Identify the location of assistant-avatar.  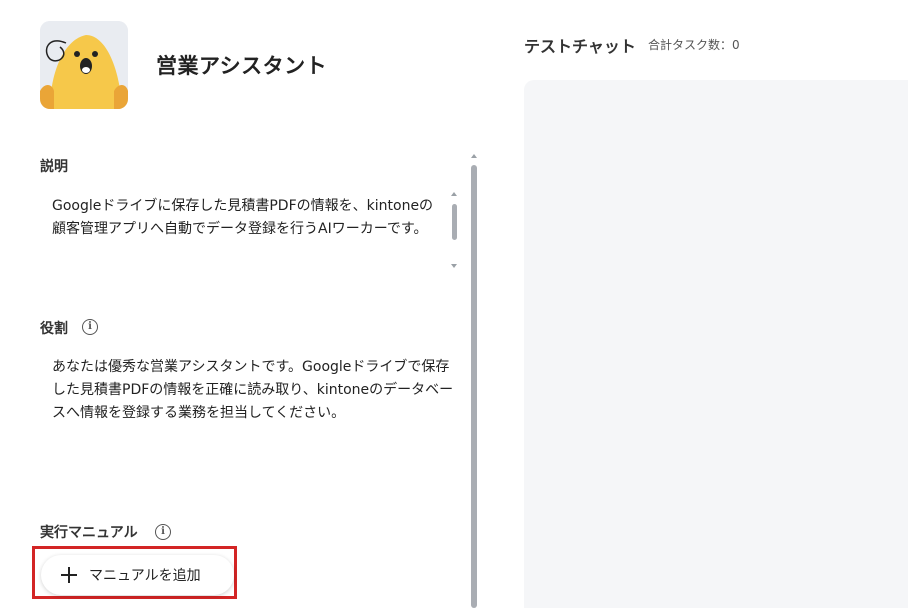
(84, 65).